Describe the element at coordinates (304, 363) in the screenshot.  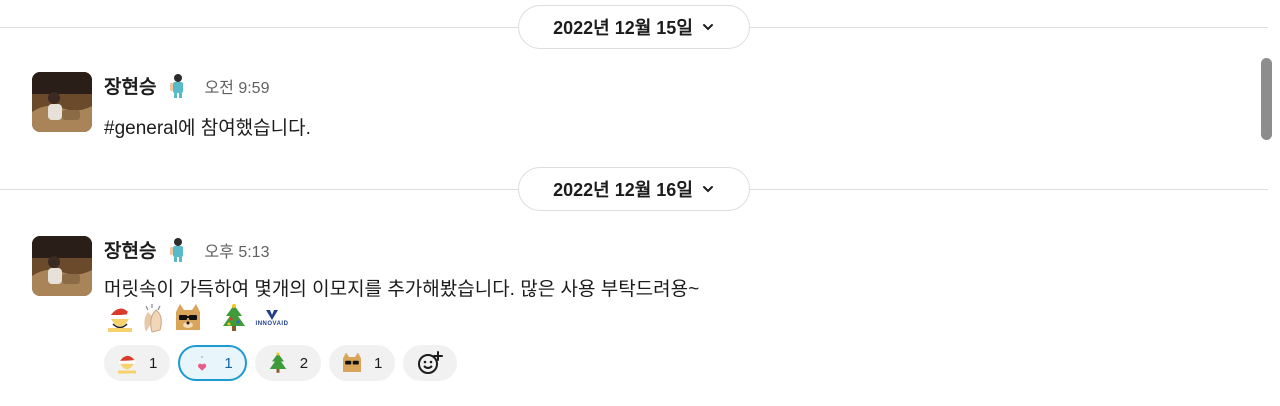
I see `reaction-count: 2` at that location.